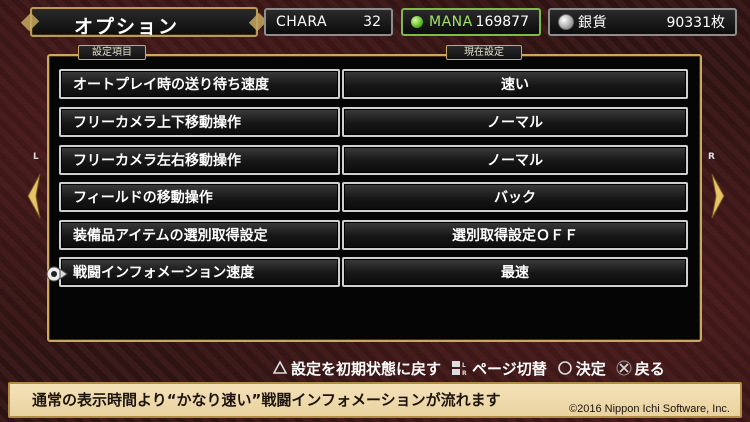 This screenshot has width=750, height=422. Describe the element at coordinates (484, 52) in the screenshot. I see `current-setting-column-header: 現在設定` at that location.